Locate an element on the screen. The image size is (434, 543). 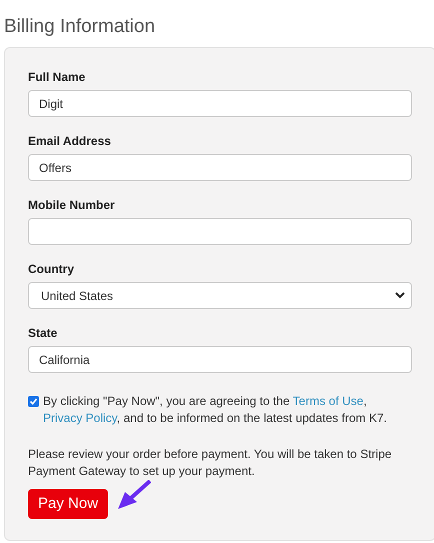
field-label: Country is located at coordinates (51, 269).